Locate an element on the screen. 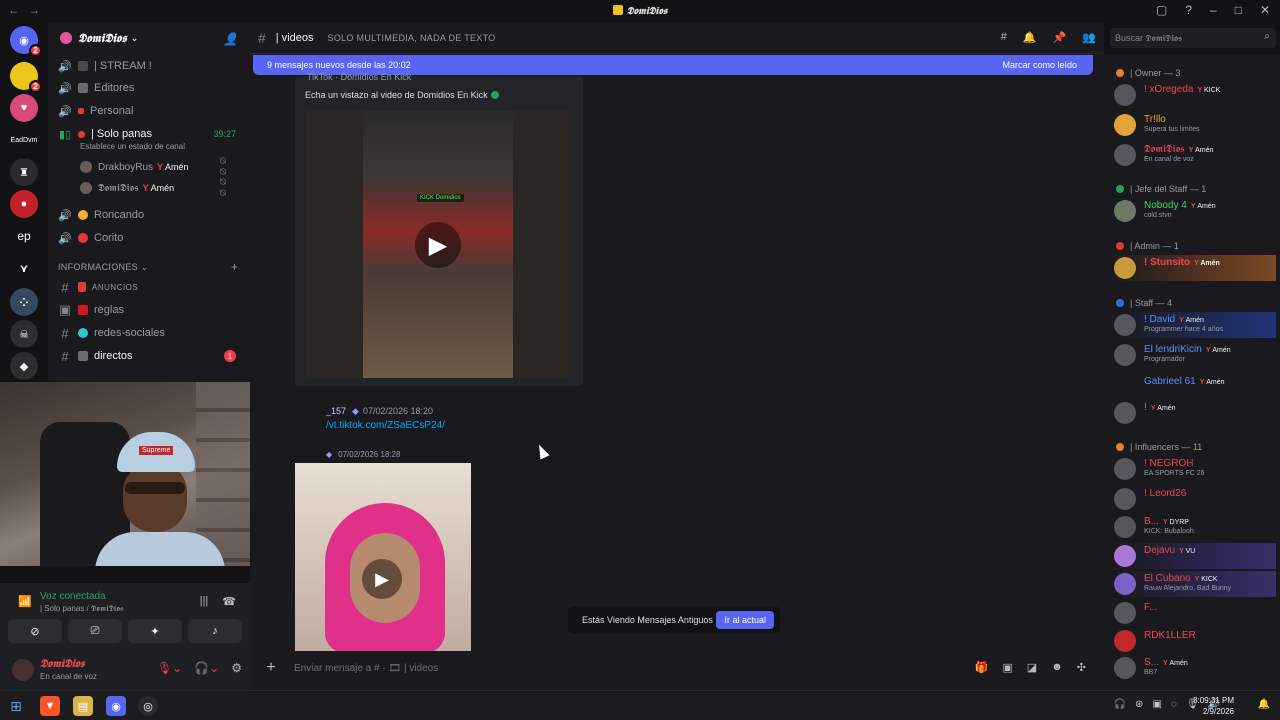 This screenshot has height=720, width=1280. server-icon-2: ♥ is located at coordinates (24, 108).